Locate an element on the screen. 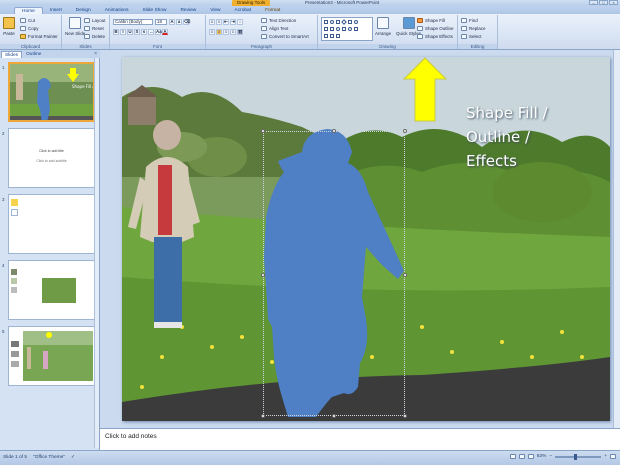 The image size is (620, 465). bullets-icon: ≡ is located at coordinates (212, 22).